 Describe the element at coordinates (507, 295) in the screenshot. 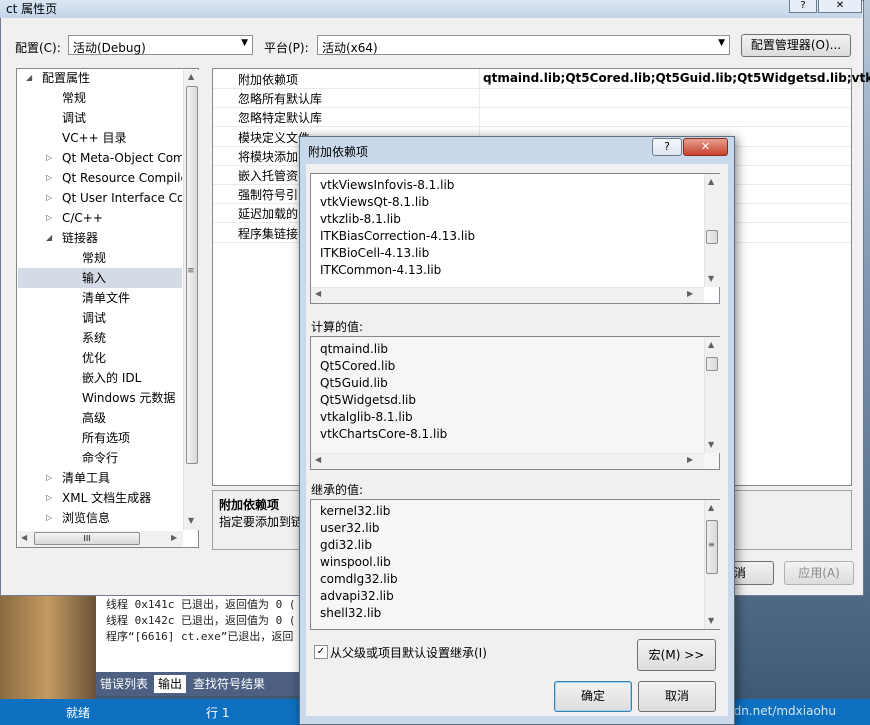

I see `edit-horizontal-scrollbar: ◀ ▶` at that location.